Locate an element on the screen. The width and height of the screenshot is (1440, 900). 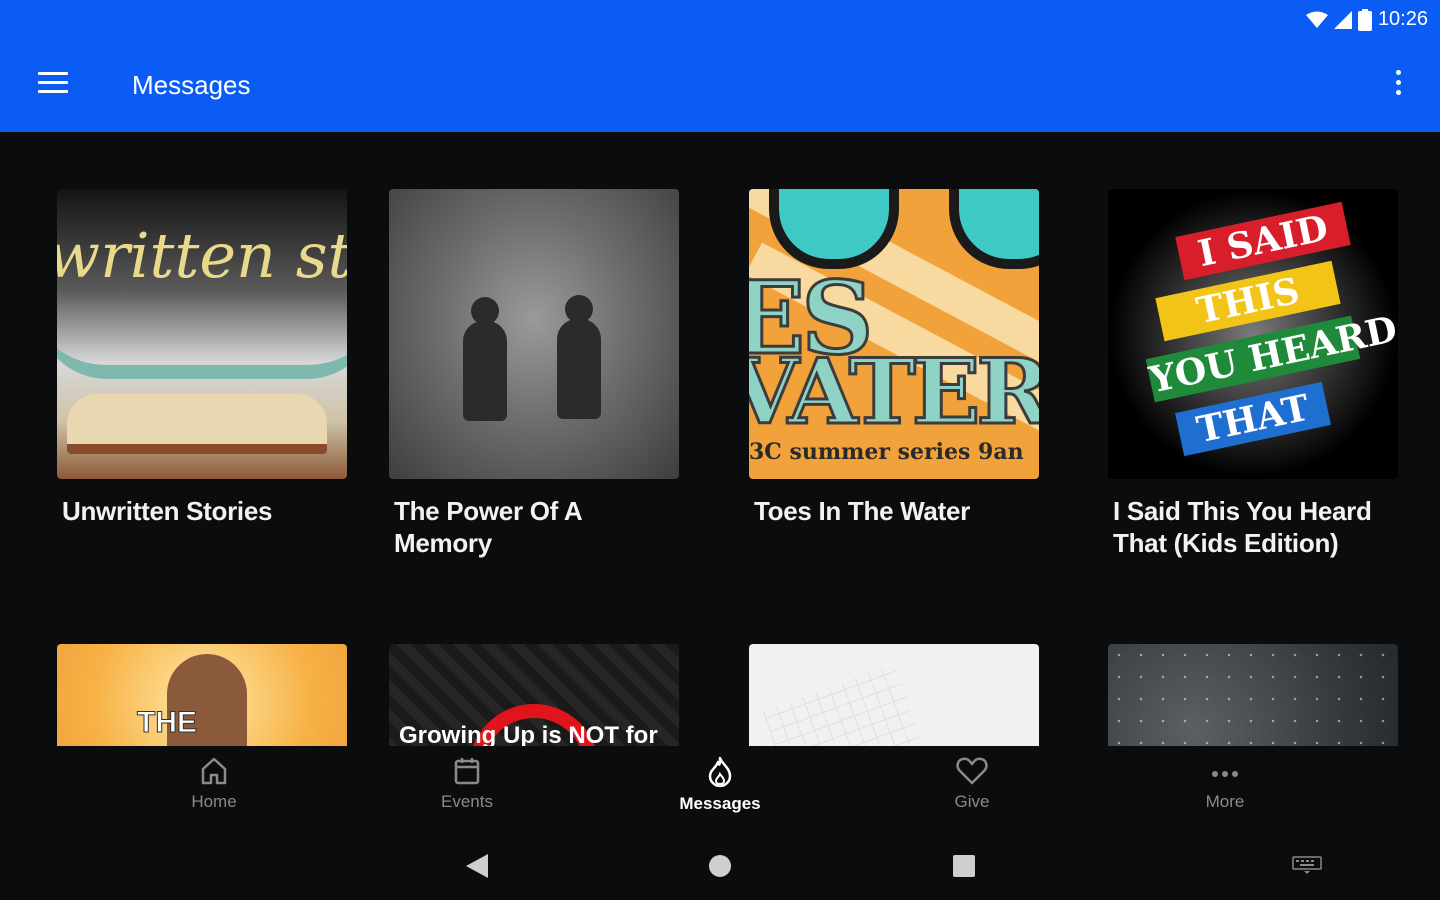
nav-give: Give is located at coordinates (972, 784).